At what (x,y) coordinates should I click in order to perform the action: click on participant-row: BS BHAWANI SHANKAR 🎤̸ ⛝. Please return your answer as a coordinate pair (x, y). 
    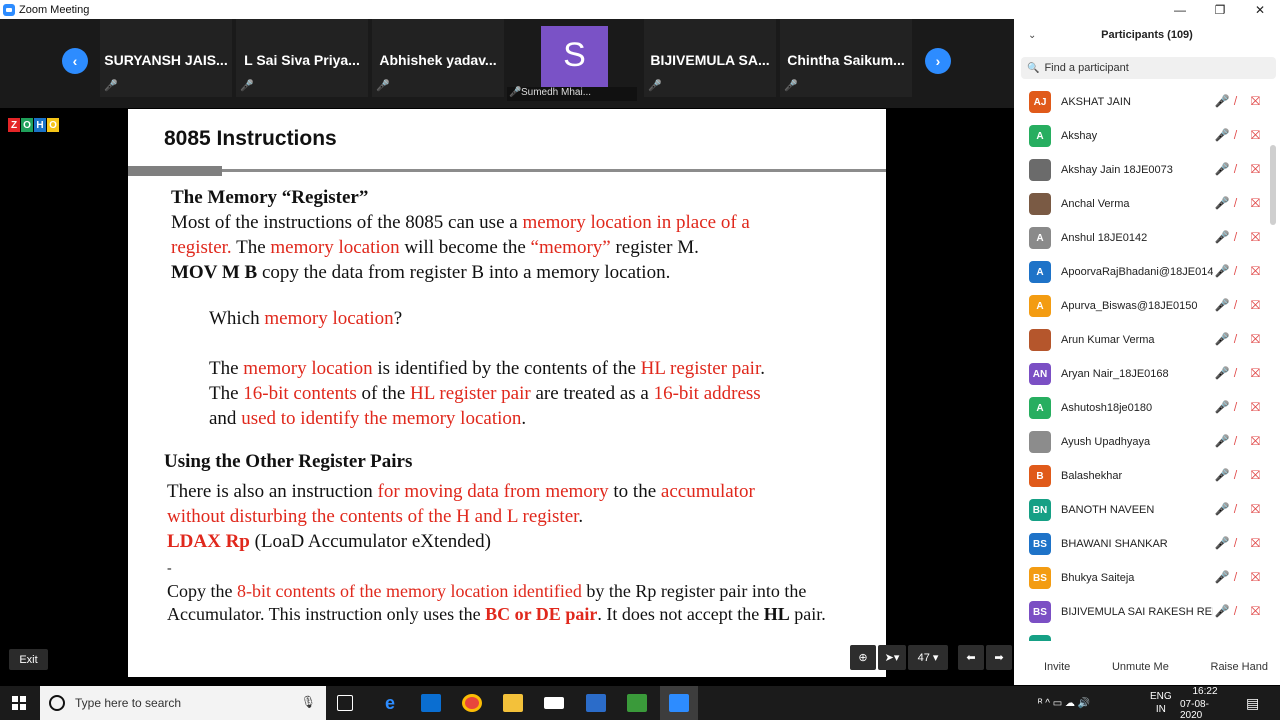
    Looking at the image, I should click on (1142, 544).